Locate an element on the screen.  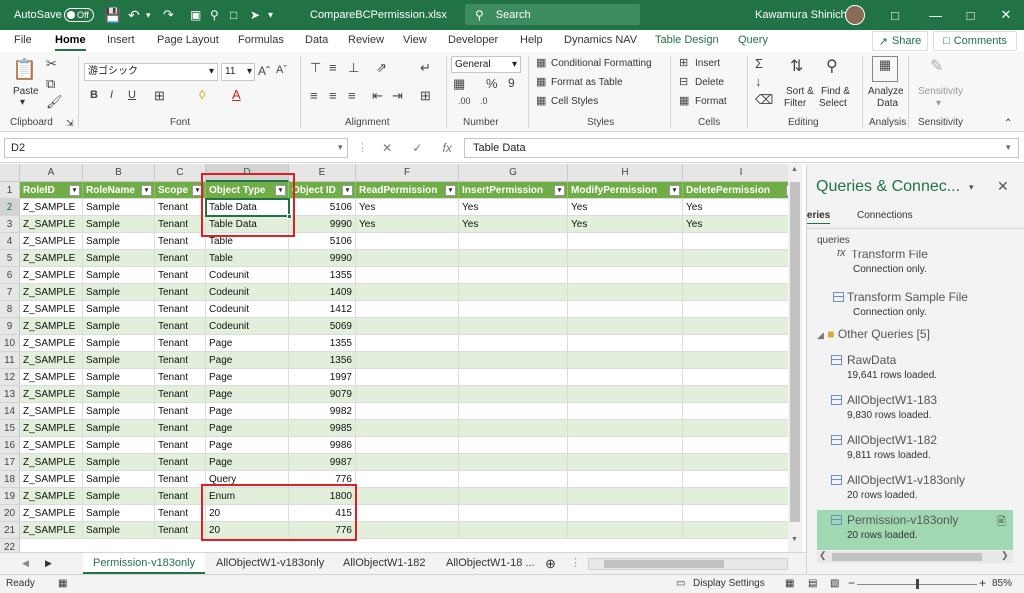
share-button: ↗ Share is located at coordinates (900, 41).